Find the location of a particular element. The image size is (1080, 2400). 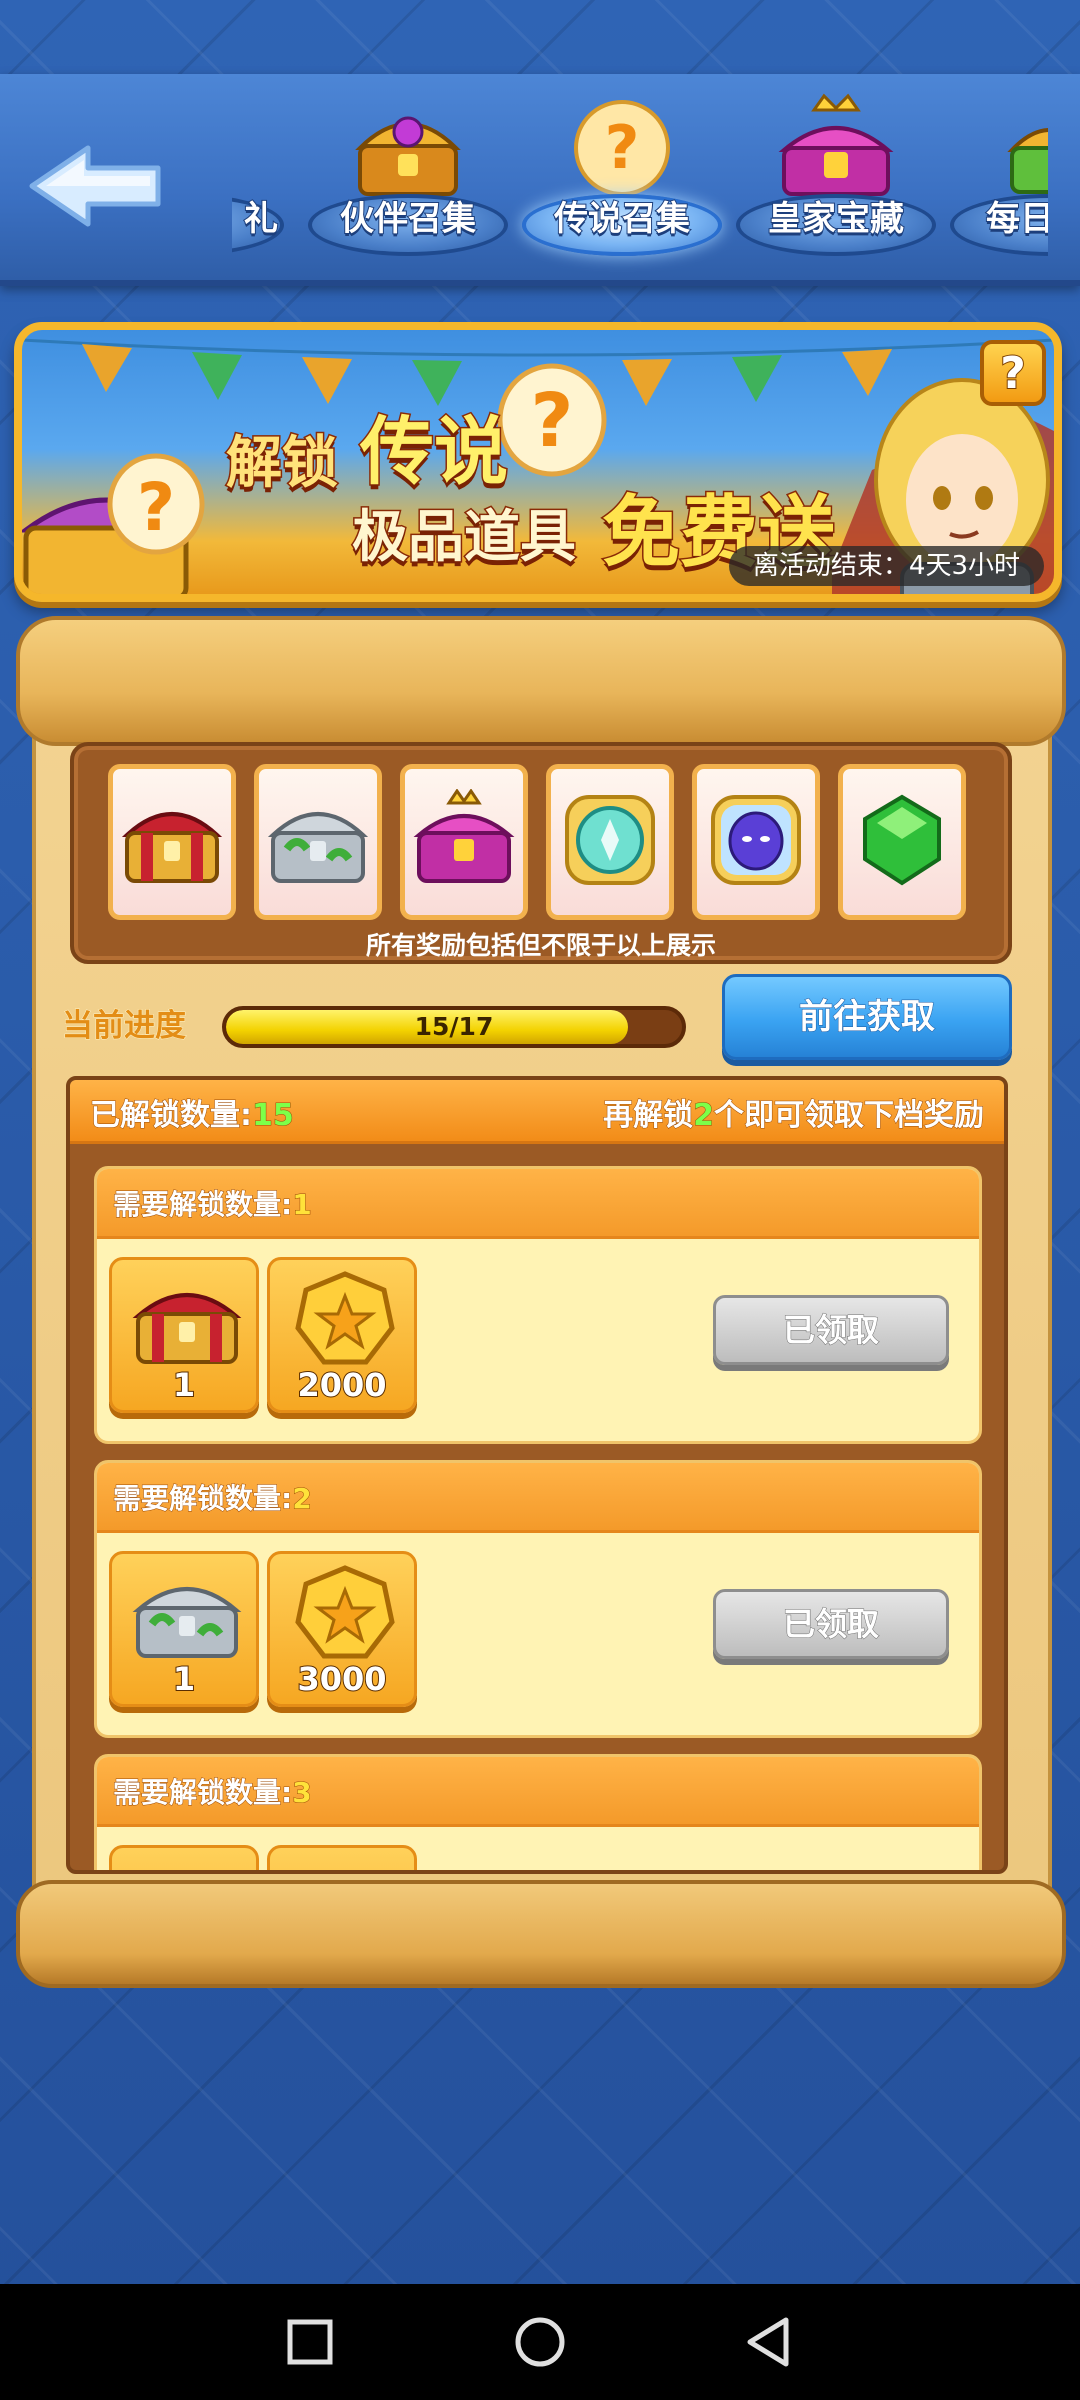

green-gem-icon is located at coordinates (902, 840).